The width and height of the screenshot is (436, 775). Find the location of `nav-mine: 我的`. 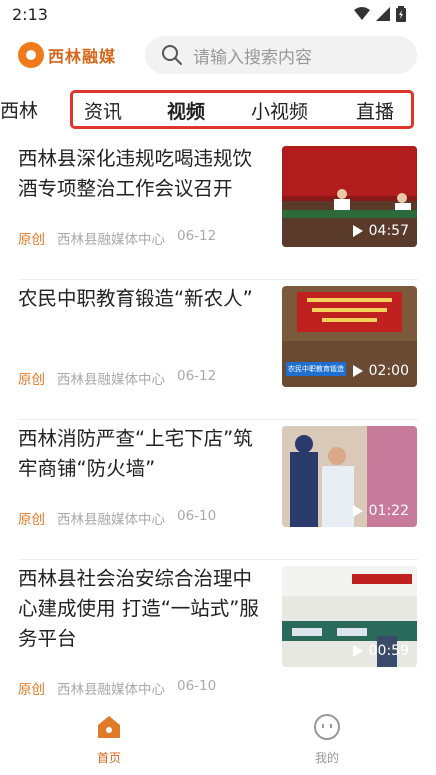

nav-mine: 我的 is located at coordinates (327, 739).